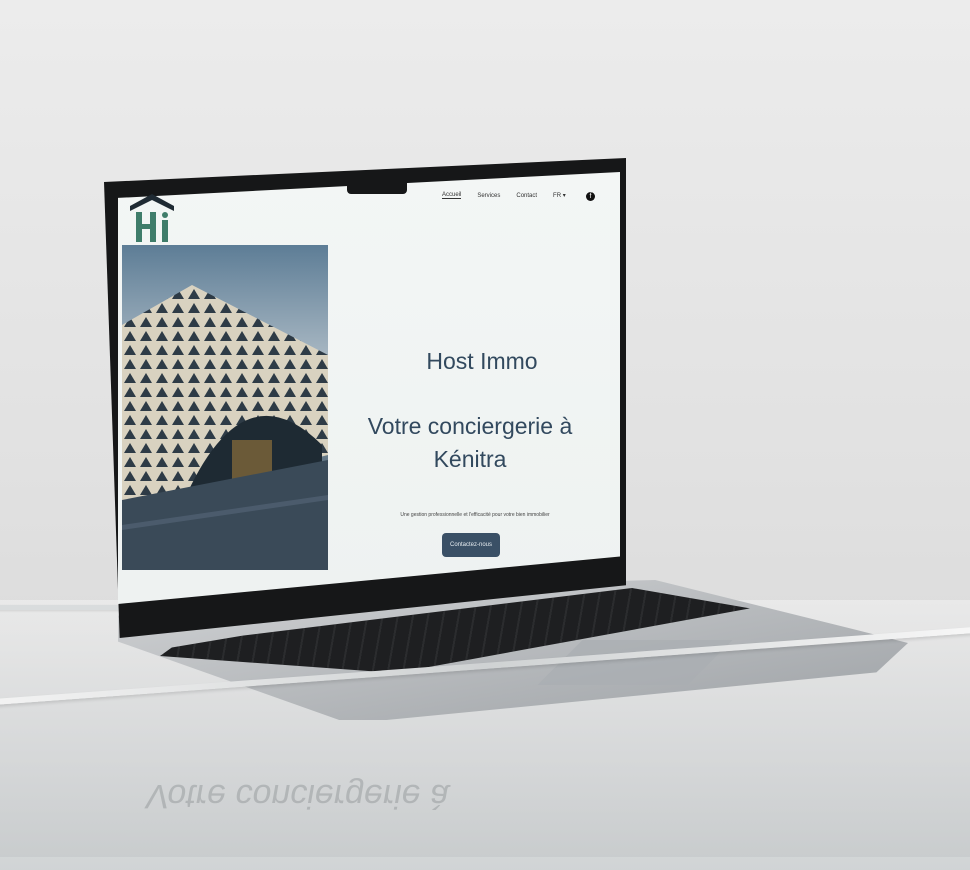 This screenshot has width=970, height=870. I want to click on glass-edge-left, so click(60, 607).